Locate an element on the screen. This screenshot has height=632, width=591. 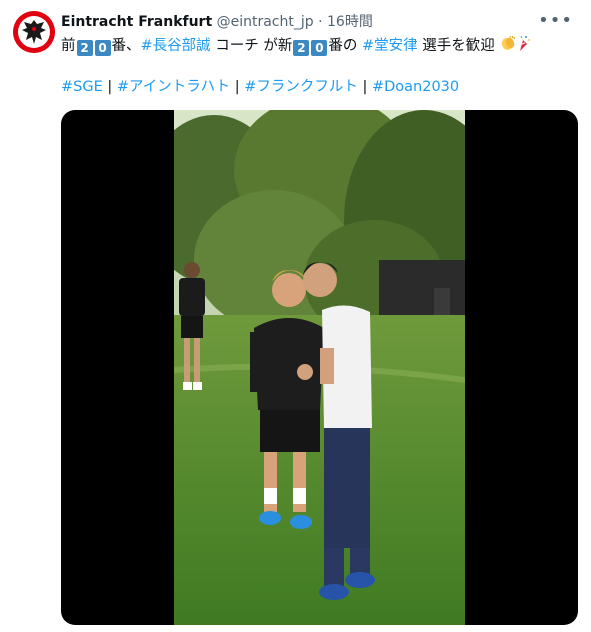
hashtag-link: #Doan2030 is located at coordinates (415, 87).